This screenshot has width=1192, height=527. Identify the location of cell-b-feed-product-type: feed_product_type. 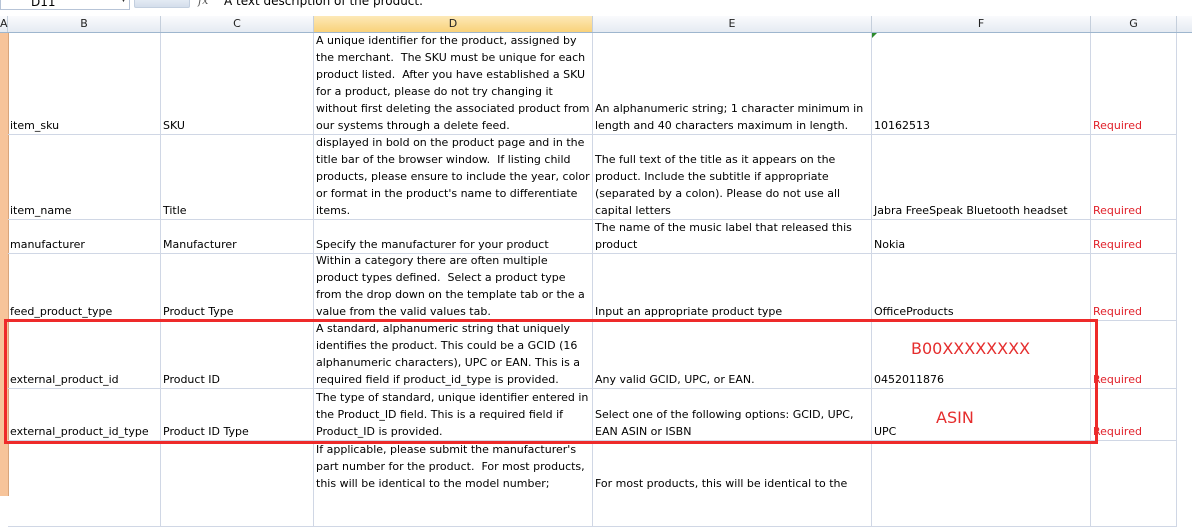
(84, 287).